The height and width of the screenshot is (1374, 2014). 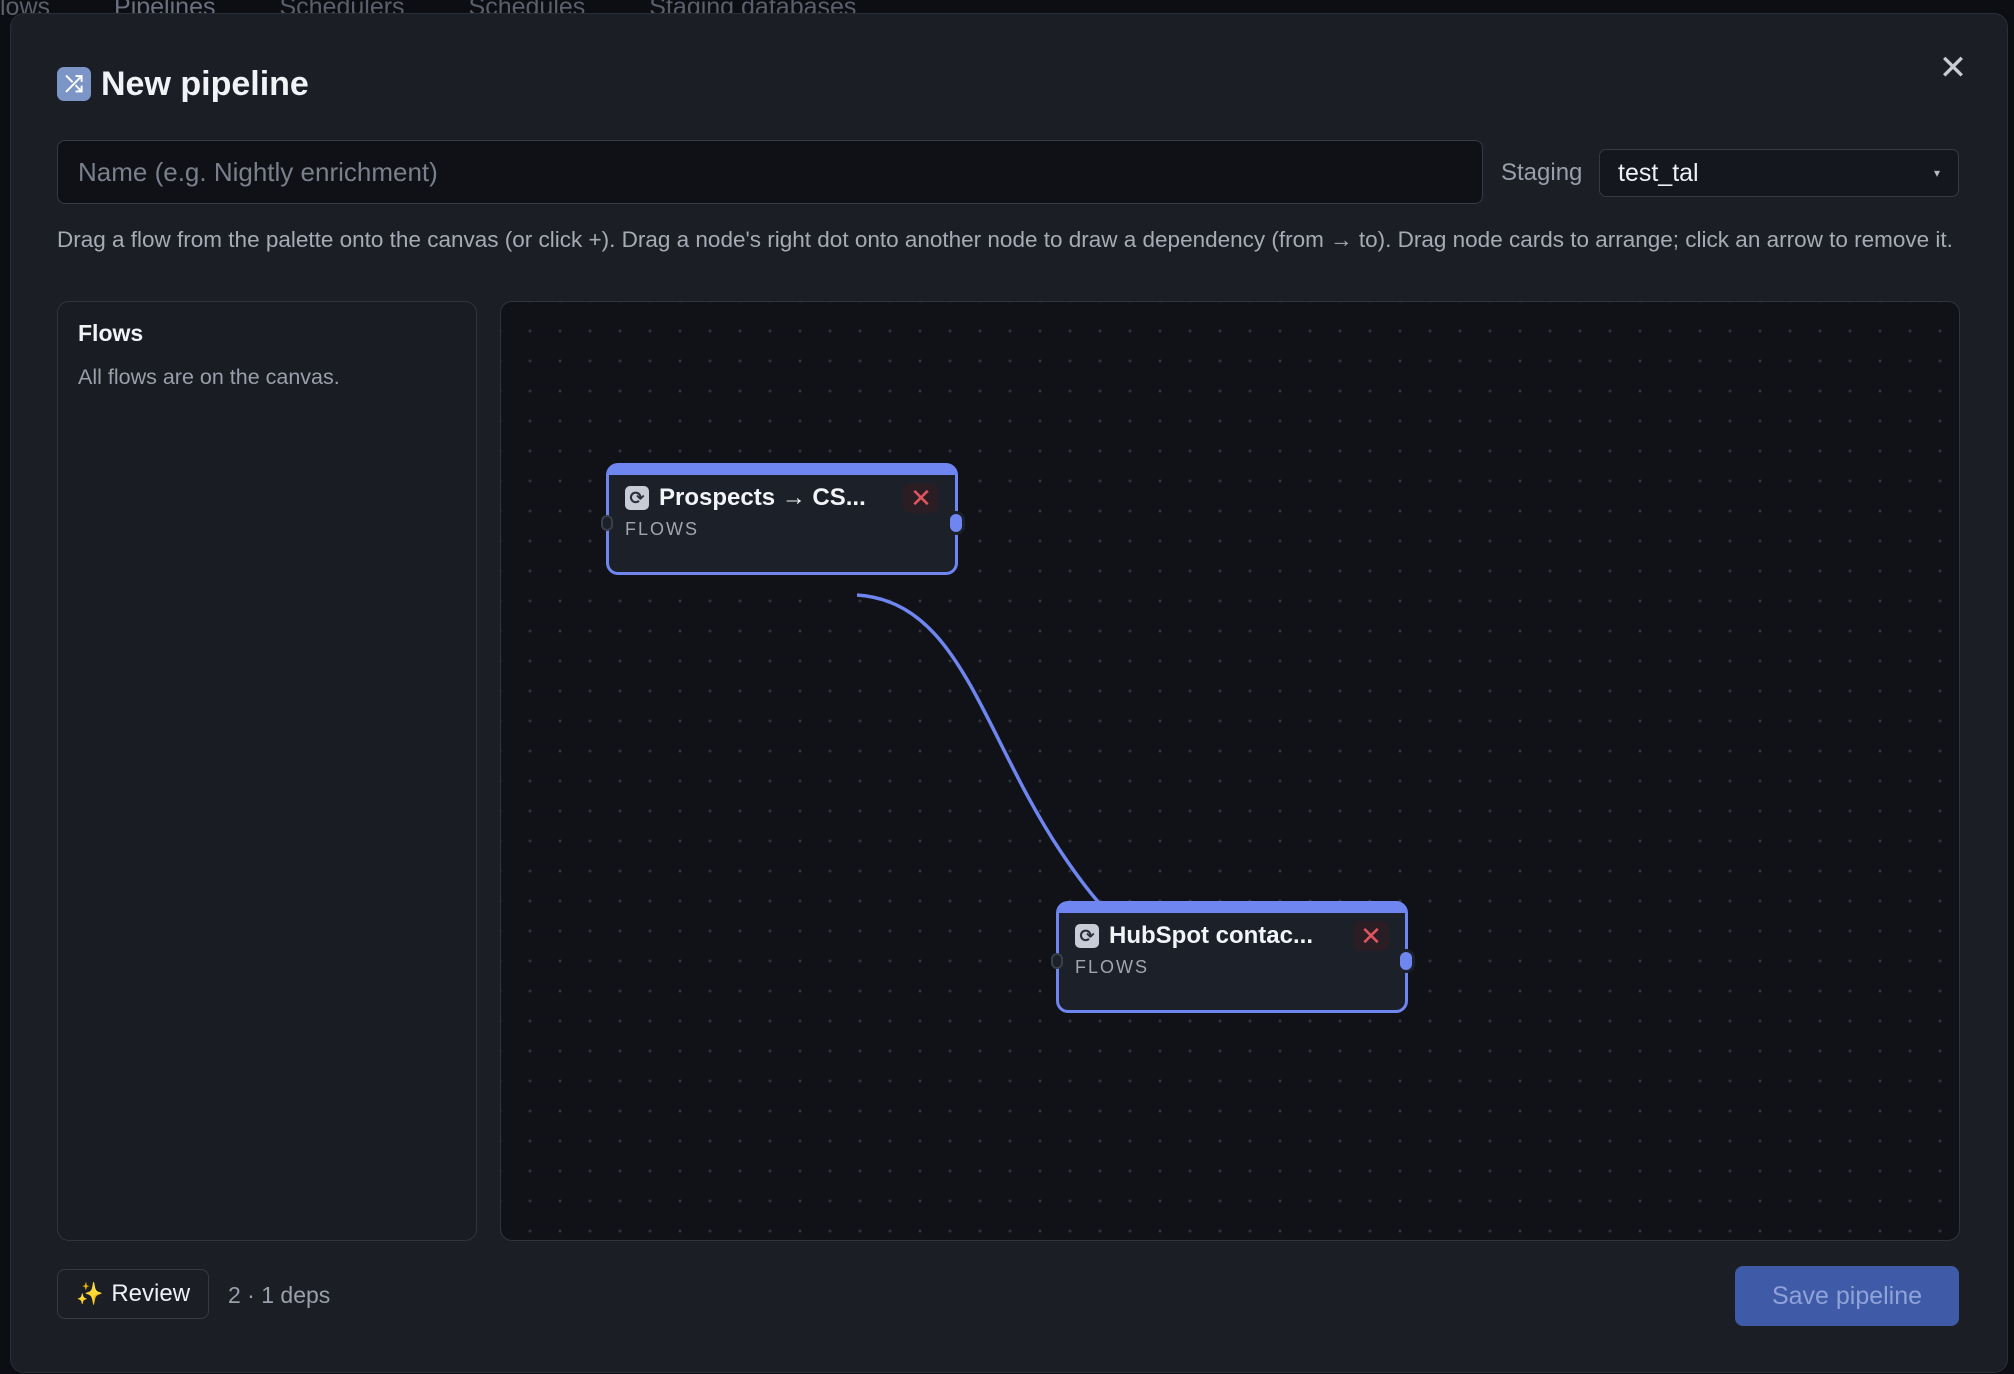 I want to click on flow-node: ⟳ HubSpot contac... ✕ FLOWS, so click(x=1233, y=957).